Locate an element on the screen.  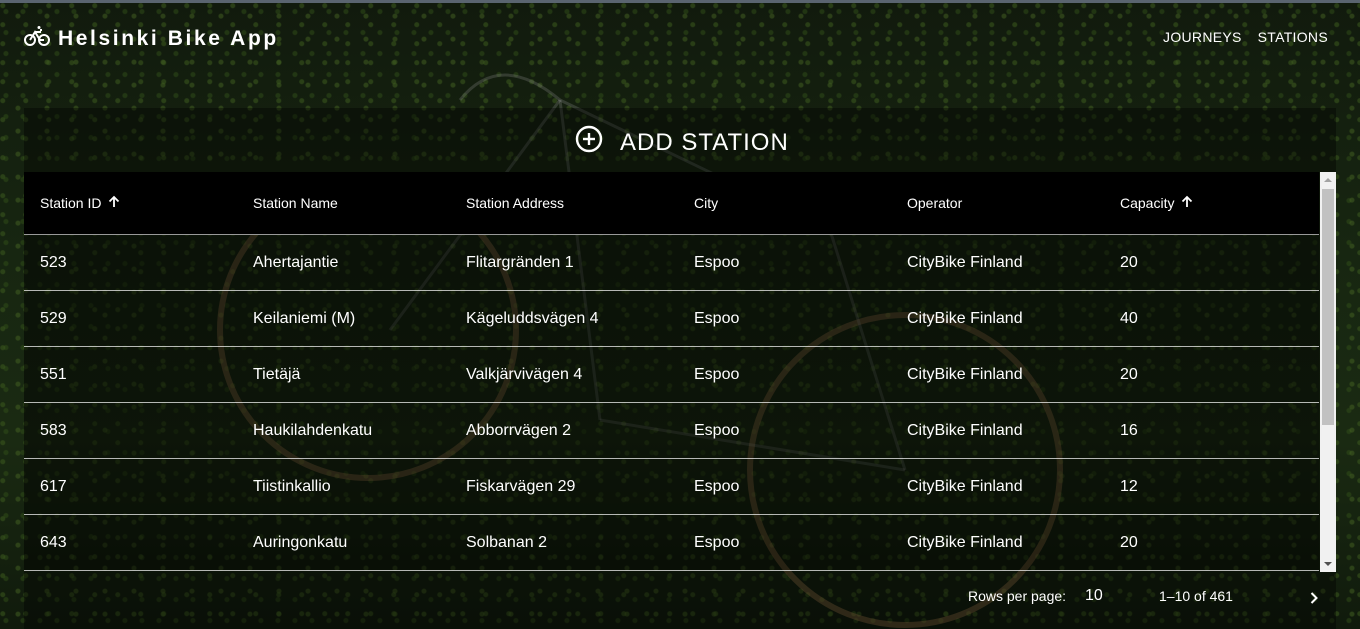
cell-station-name: Keilaniemi (M) is located at coordinates (304, 318).